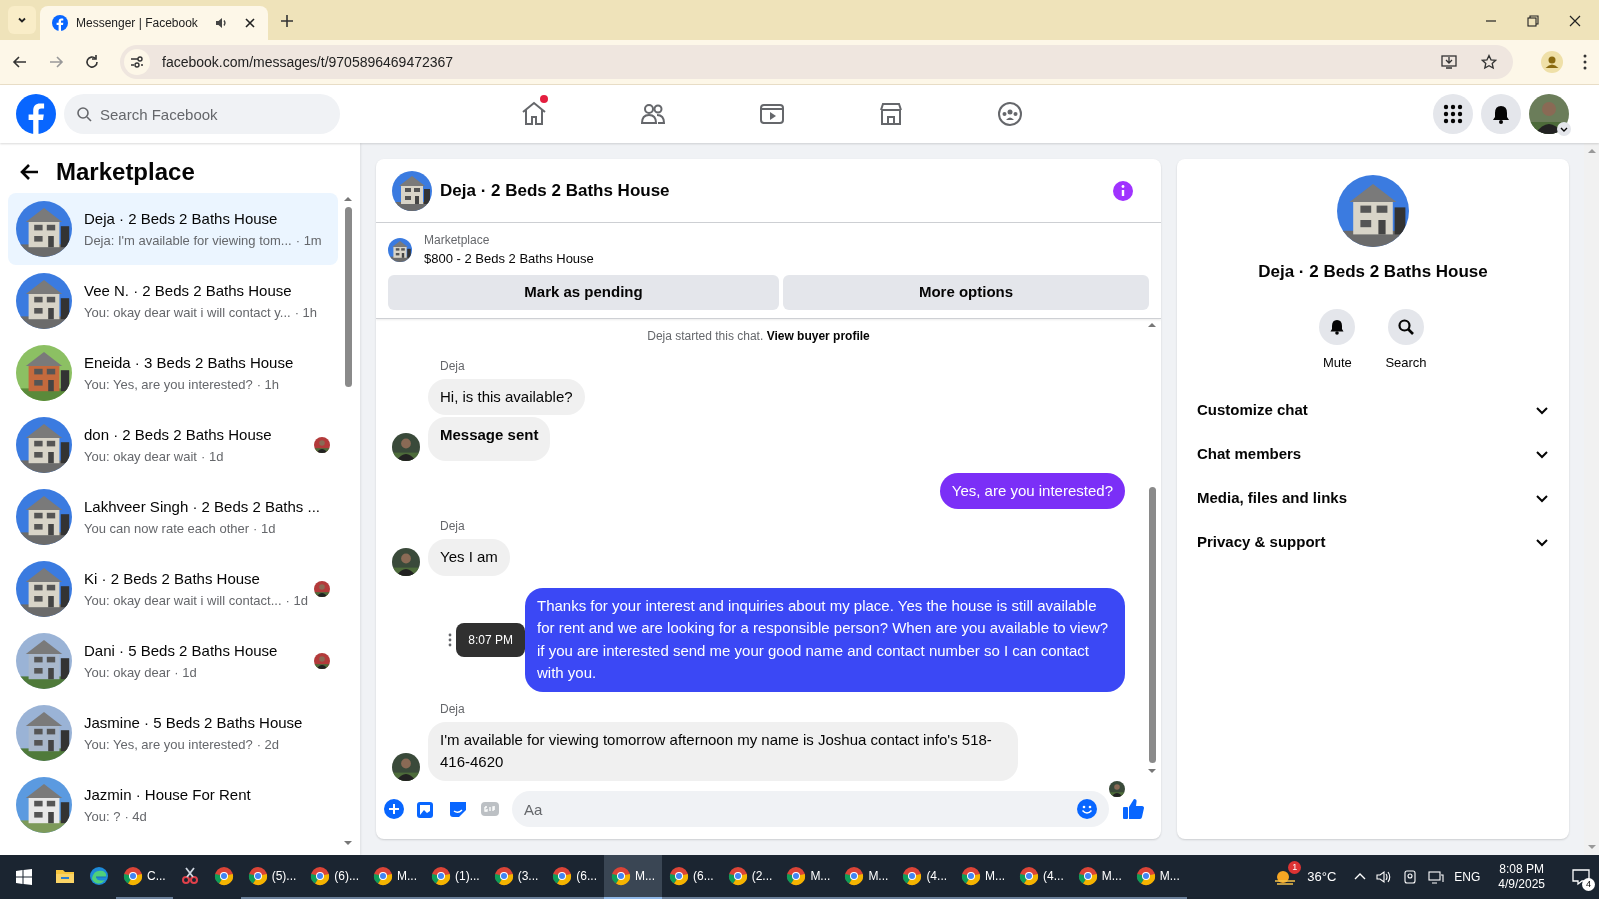 The width and height of the screenshot is (1599, 899). What do you see at coordinates (1032, 490) in the screenshot?
I see `message-bubble: Yes, are you interested?` at bounding box center [1032, 490].